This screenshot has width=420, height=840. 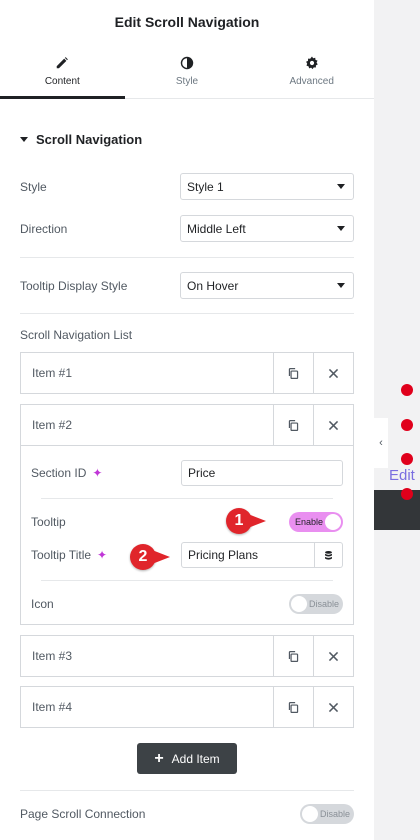 I want to click on tooltip-title-group: Pricing Plans, so click(x=262, y=555).